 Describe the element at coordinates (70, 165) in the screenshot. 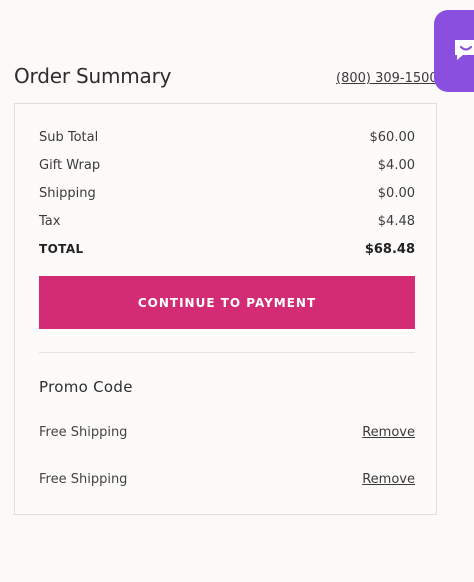

I see `line-label: Gift Wrap` at that location.